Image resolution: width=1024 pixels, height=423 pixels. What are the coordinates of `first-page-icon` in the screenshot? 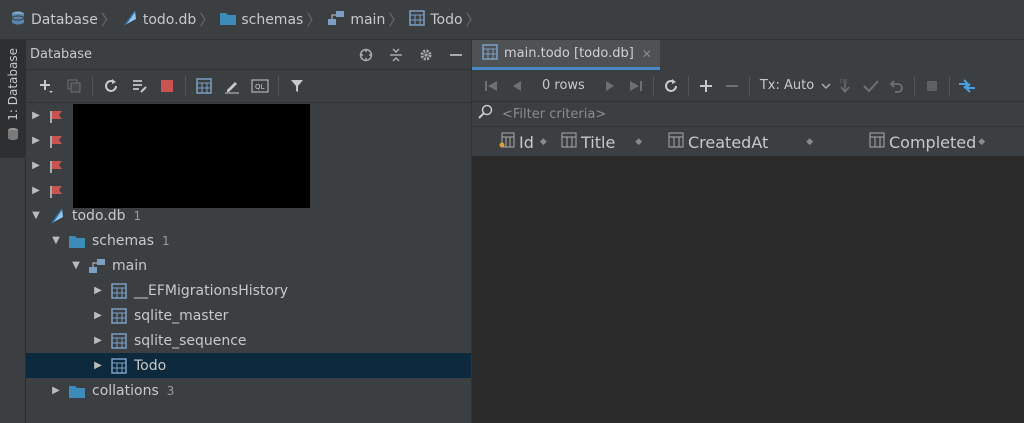 It's located at (491, 86).